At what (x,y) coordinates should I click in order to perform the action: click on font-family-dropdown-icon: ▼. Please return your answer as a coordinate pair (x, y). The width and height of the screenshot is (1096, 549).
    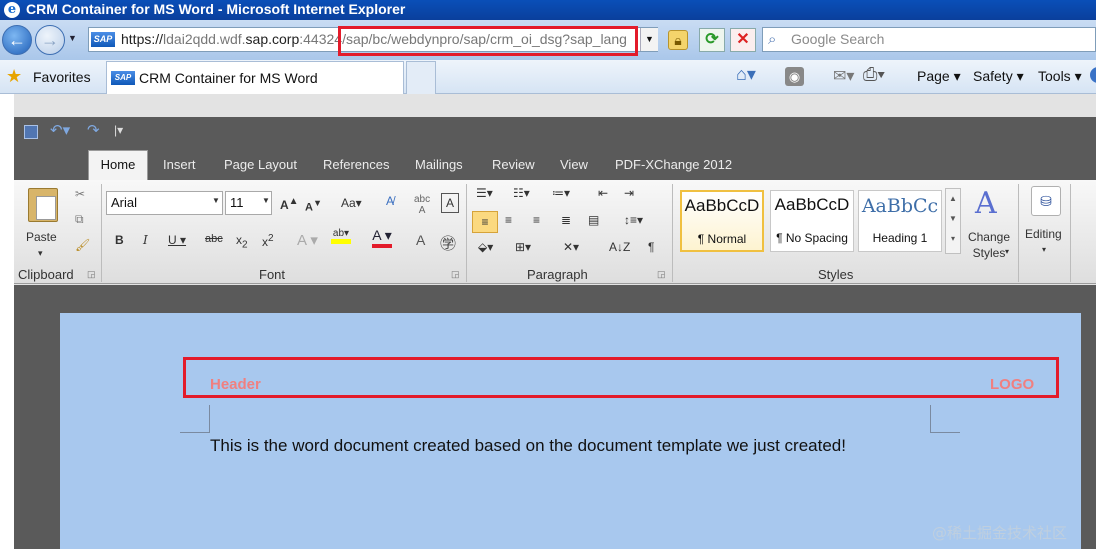
    Looking at the image, I should click on (216, 200).